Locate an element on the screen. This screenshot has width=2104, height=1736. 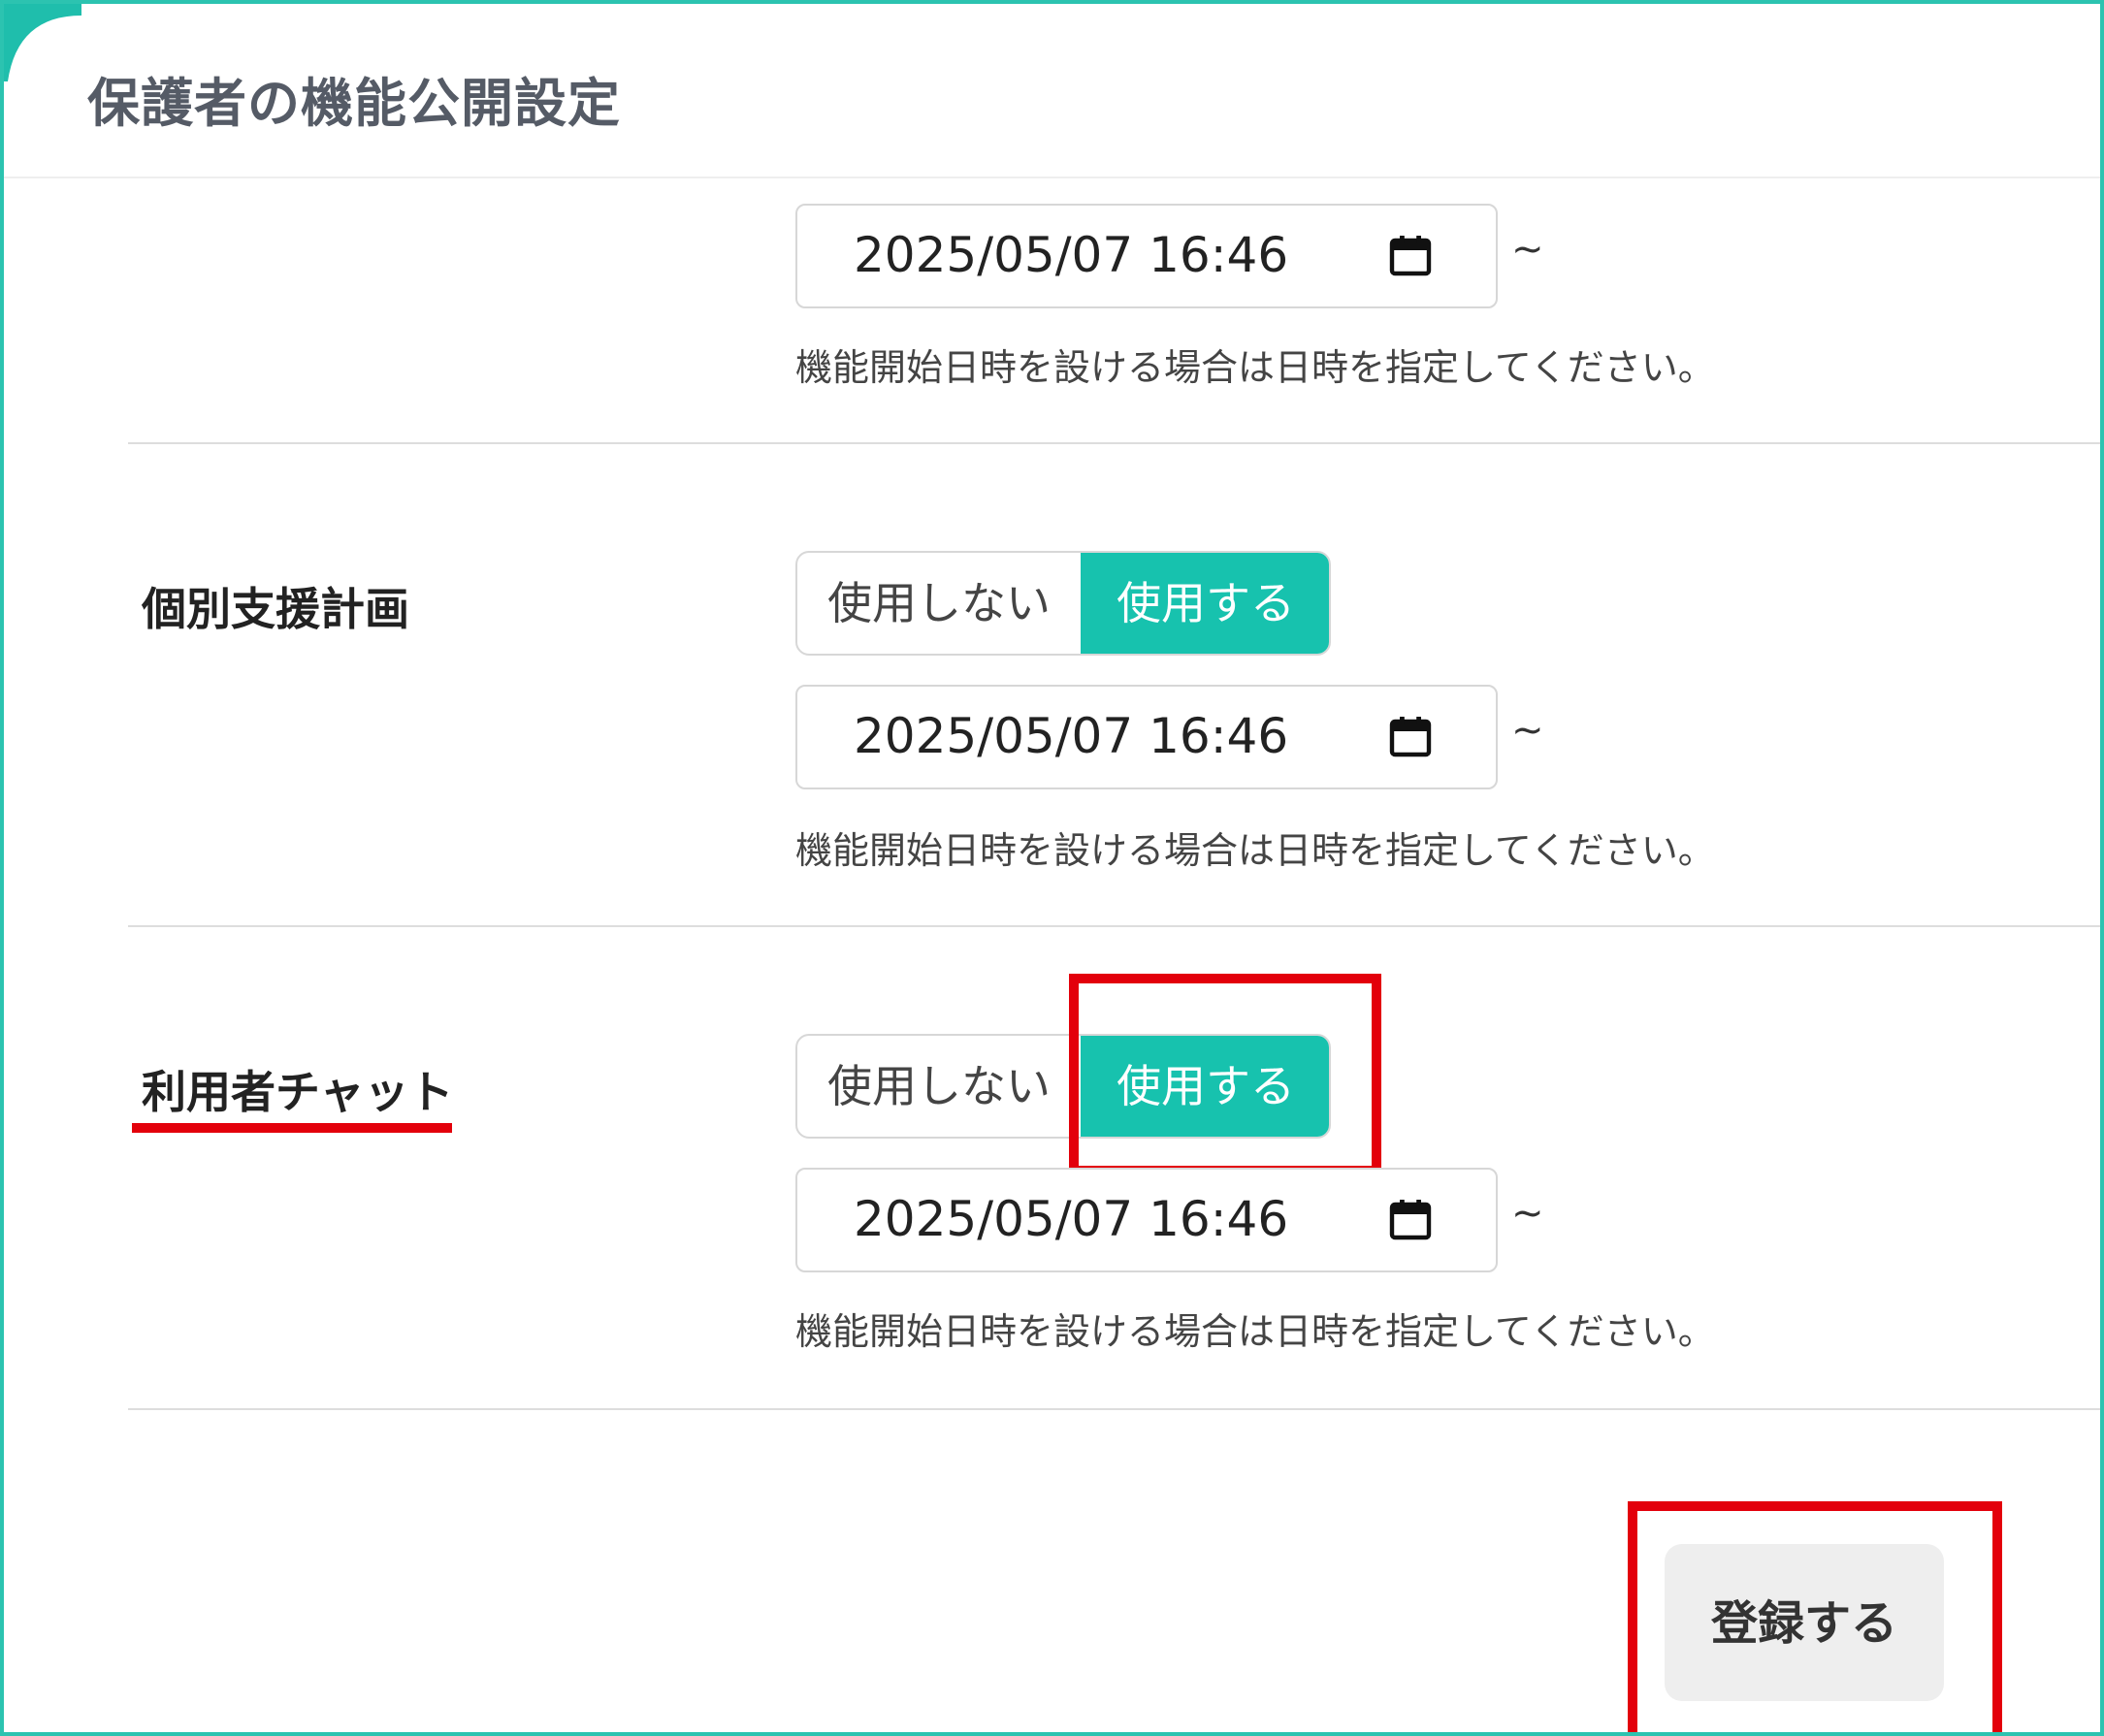
usage-toggle-individual-support-plan: 使用しない 使用する is located at coordinates (1063, 603).